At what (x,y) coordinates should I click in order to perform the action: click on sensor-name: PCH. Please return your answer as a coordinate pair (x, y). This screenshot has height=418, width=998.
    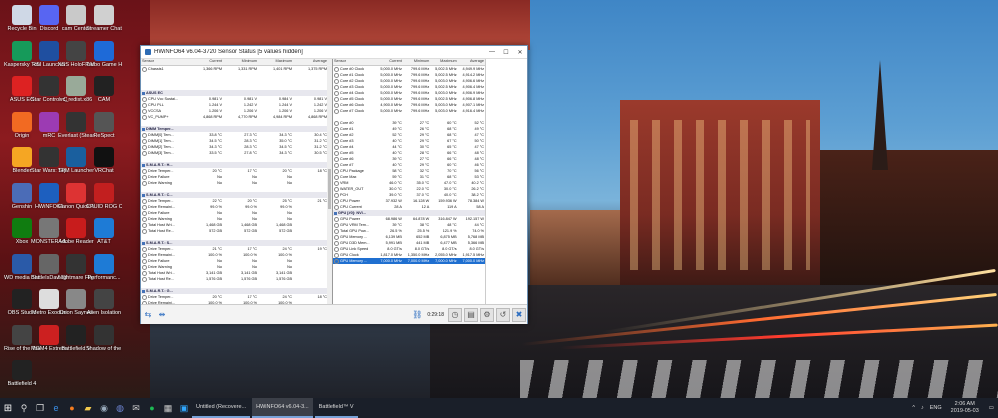
    Looking at the image, I should click on (344, 195).